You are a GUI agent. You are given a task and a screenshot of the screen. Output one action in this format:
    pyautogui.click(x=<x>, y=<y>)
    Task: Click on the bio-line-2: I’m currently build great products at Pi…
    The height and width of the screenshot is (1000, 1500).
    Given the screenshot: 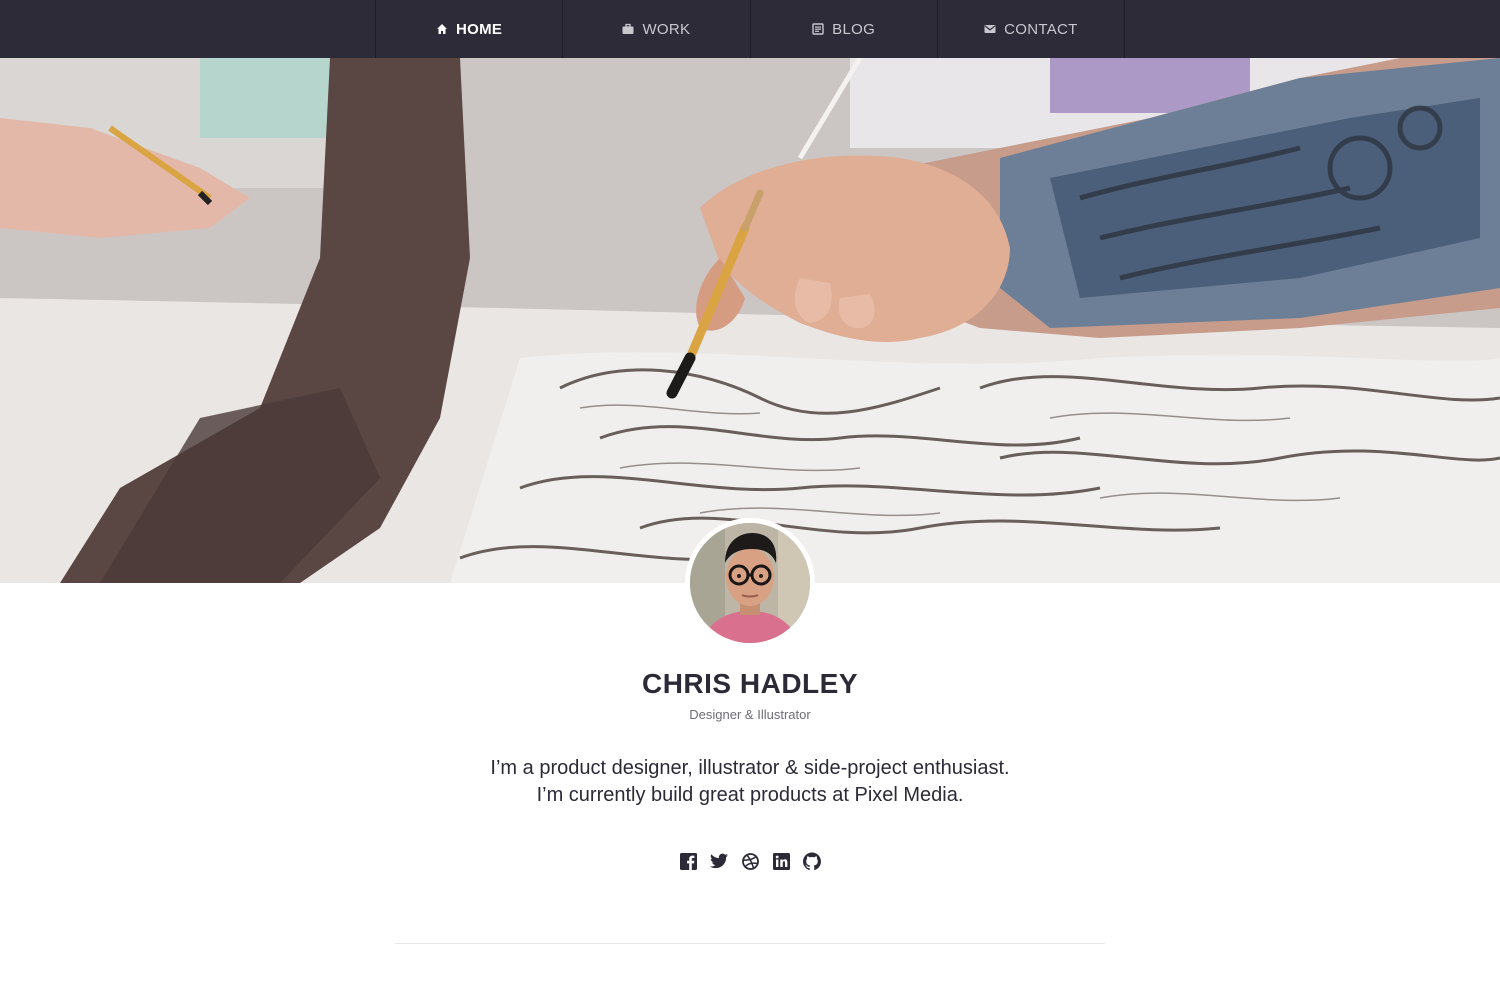 What is the action you would take?
    pyautogui.click(x=750, y=795)
    